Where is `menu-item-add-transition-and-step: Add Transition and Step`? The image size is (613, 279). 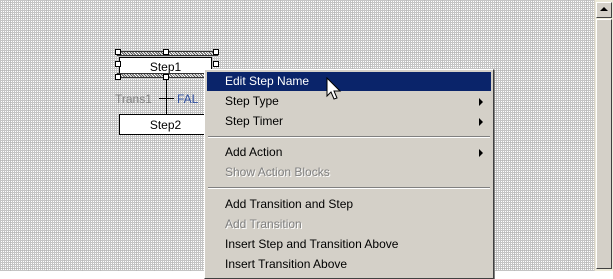
menu-item-add-transition-and-step: Add Transition and Step is located at coordinates (349, 204).